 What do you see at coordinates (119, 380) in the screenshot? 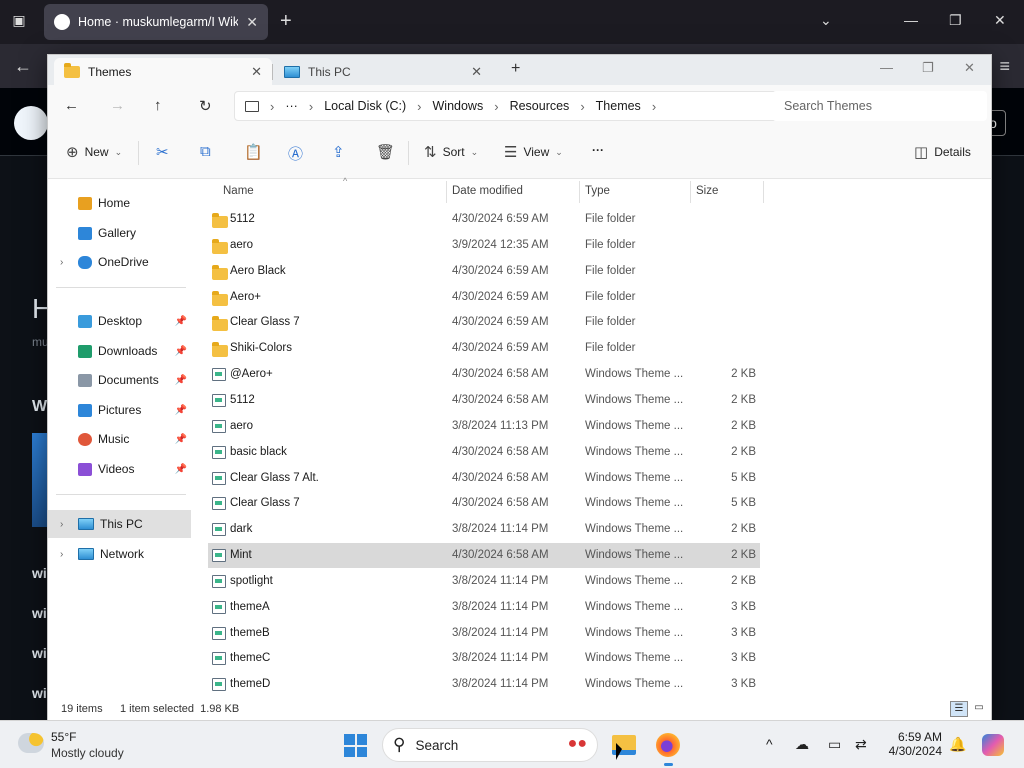
I see `sidebar-item-documents: Documents 📌` at bounding box center [119, 380].